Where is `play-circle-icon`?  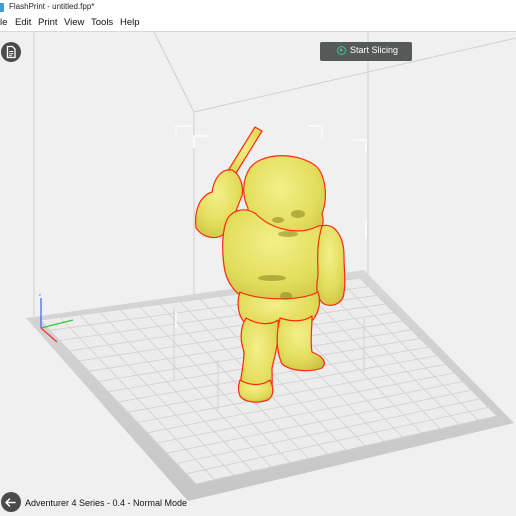 play-circle-icon is located at coordinates (341, 50).